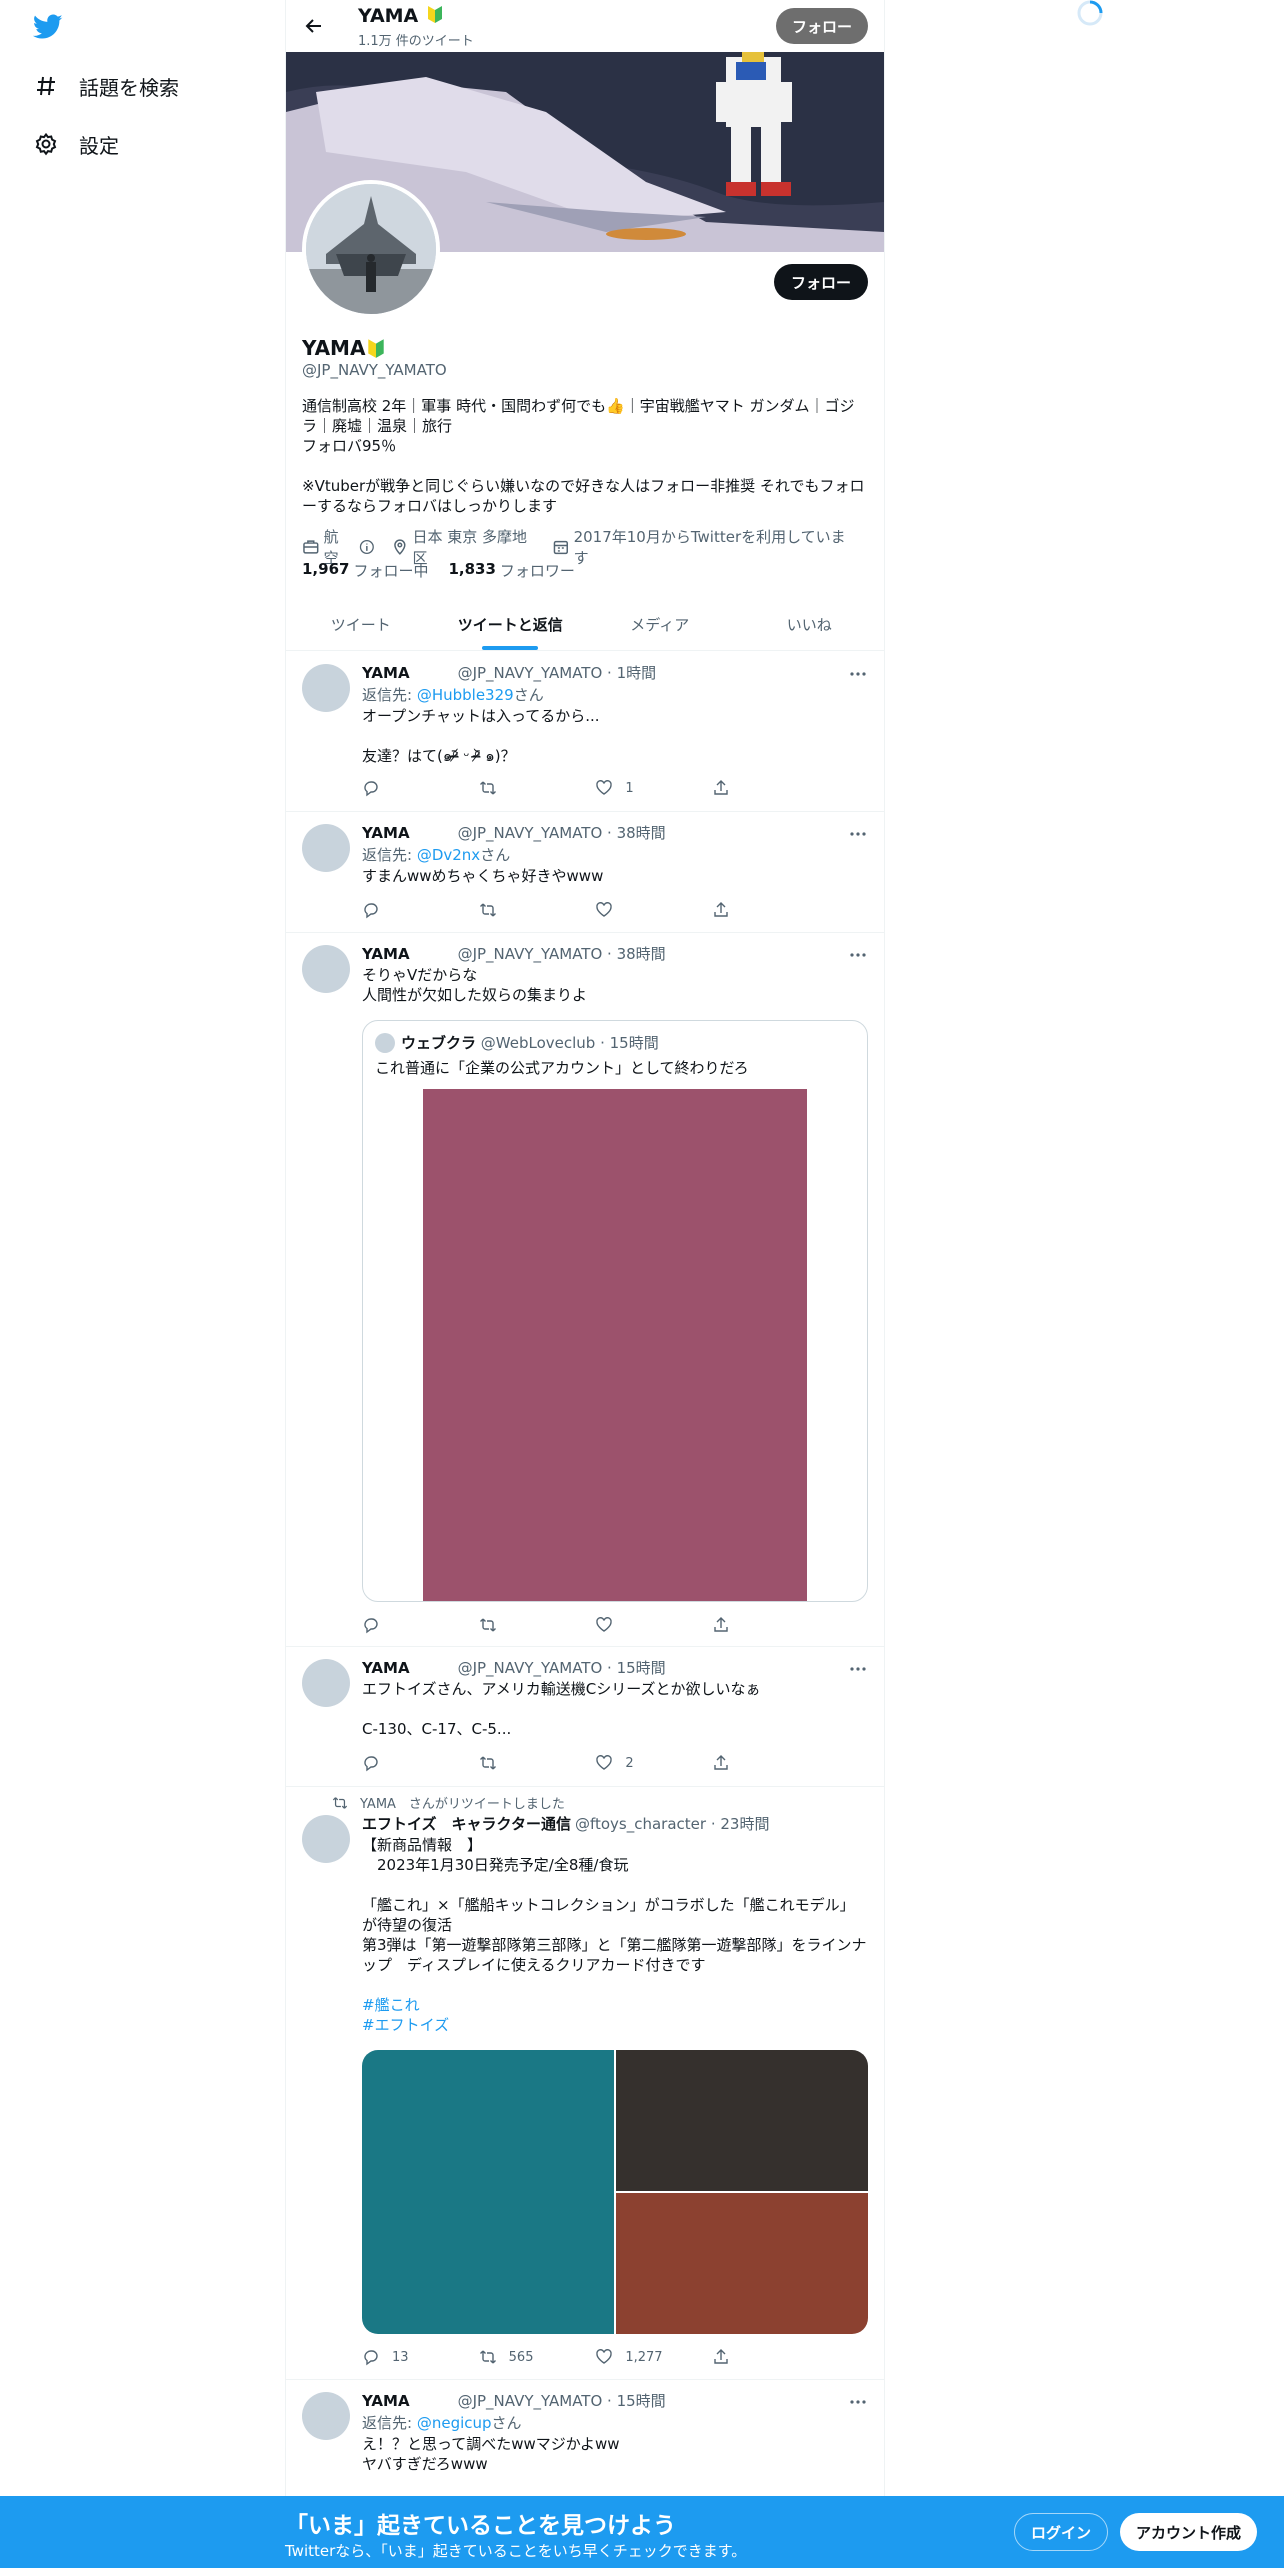 Image resolution: width=1284 pixels, height=2568 pixels. Describe the element at coordinates (361, 624) in the screenshot. I see `tab-tweets: ツイート` at that location.